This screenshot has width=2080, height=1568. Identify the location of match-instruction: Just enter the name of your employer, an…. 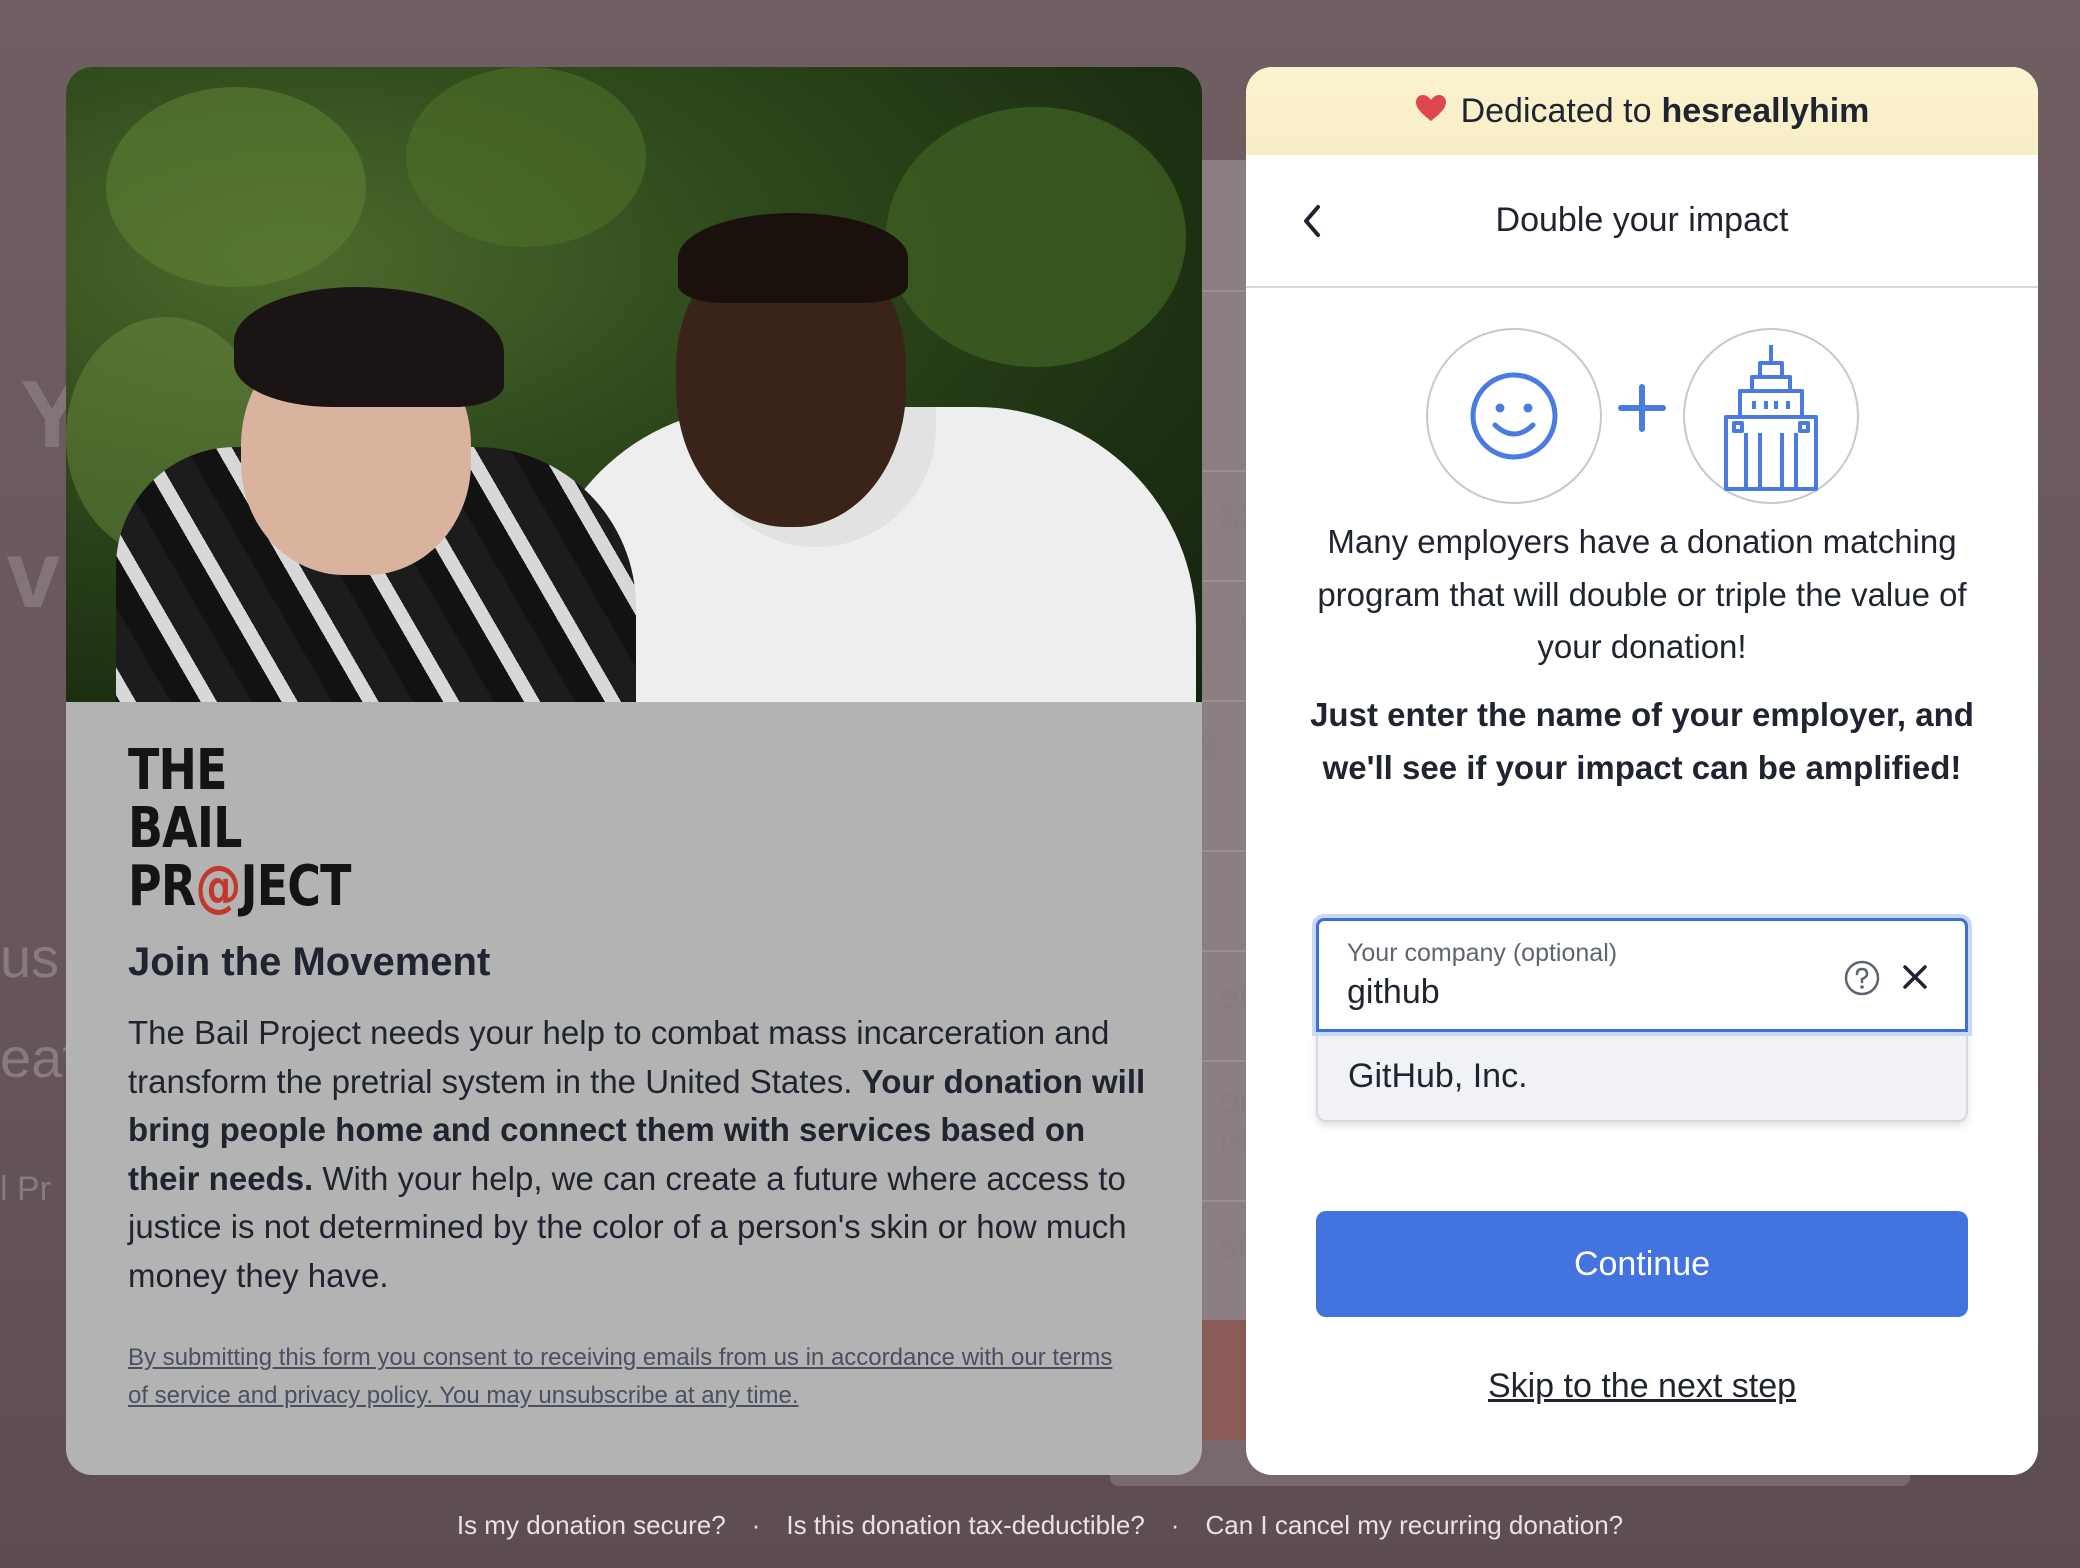
(1642, 740).